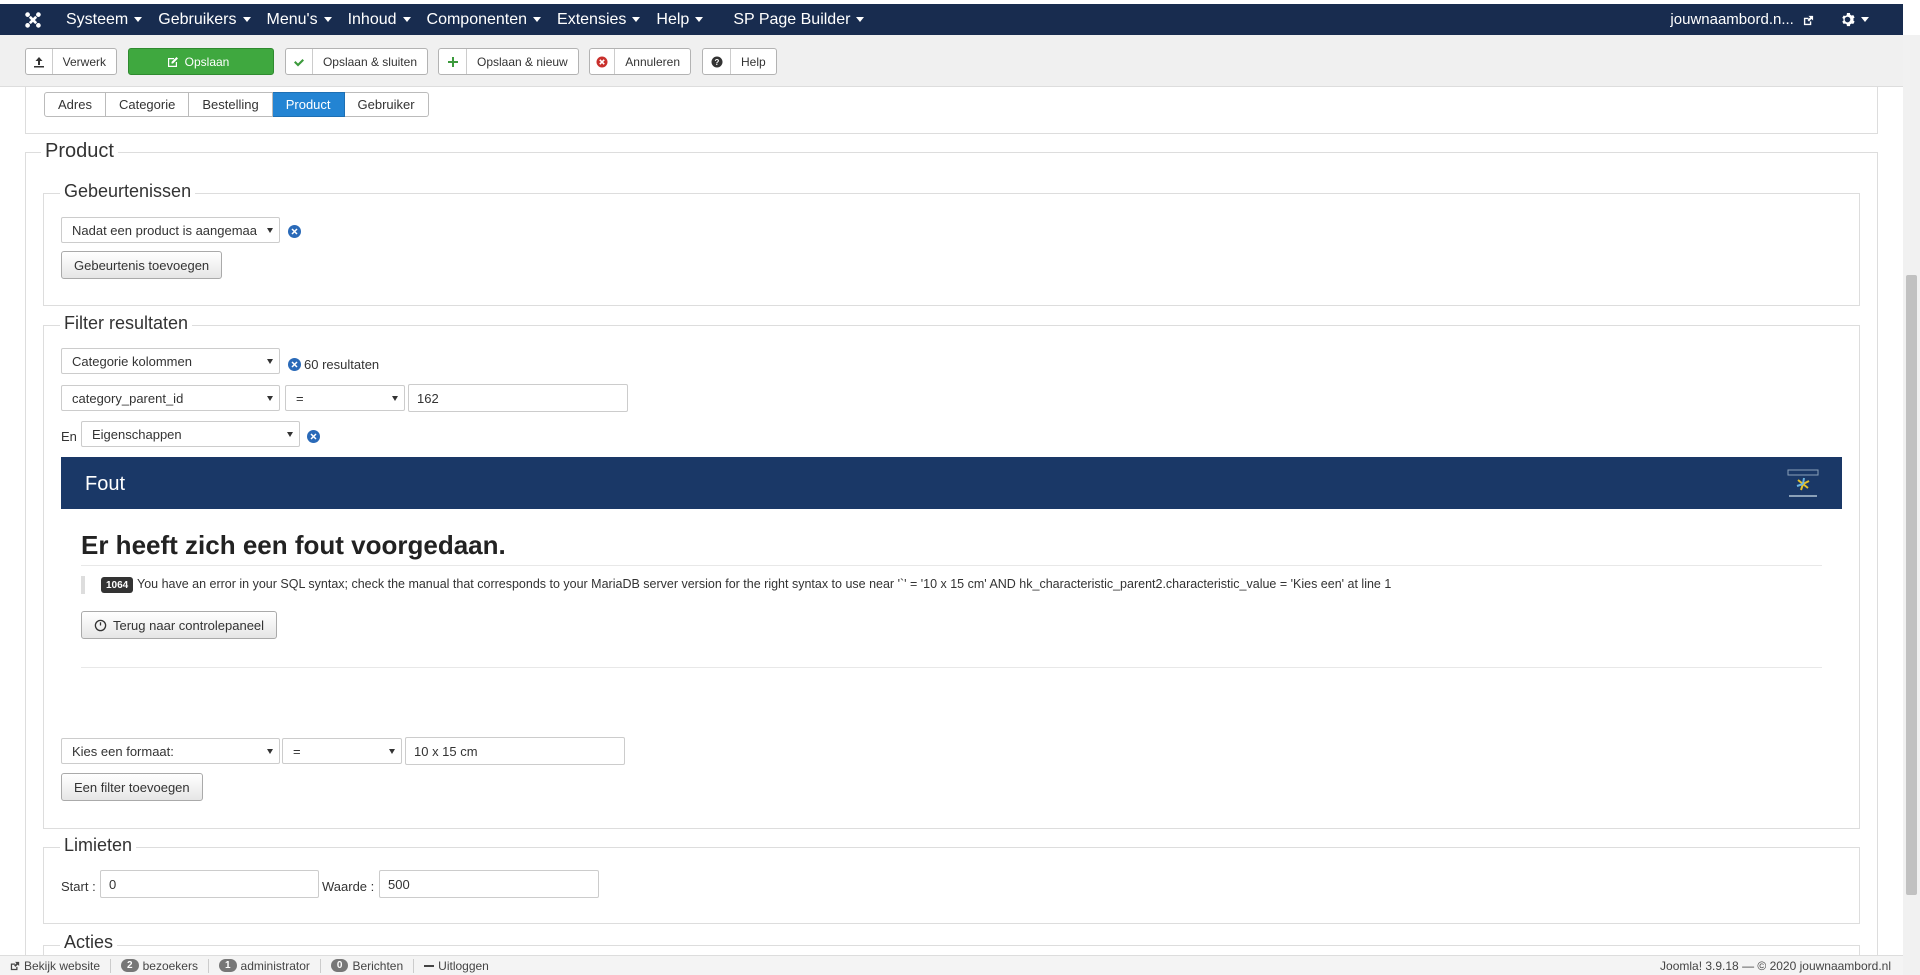 This screenshot has width=1920, height=975. What do you see at coordinates (515, 751) in the screenshot?
I see `second-filter-value-input: 10 x 15 cm` at bounding box center [515, 751].